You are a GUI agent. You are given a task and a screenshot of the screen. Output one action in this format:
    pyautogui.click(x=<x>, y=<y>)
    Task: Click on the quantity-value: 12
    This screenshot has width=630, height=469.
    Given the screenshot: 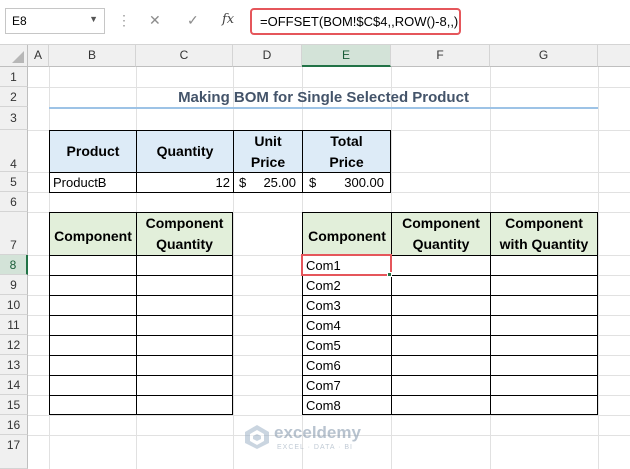 What is the action you would take?
    pyautogui.click(x=185, y=182)
    